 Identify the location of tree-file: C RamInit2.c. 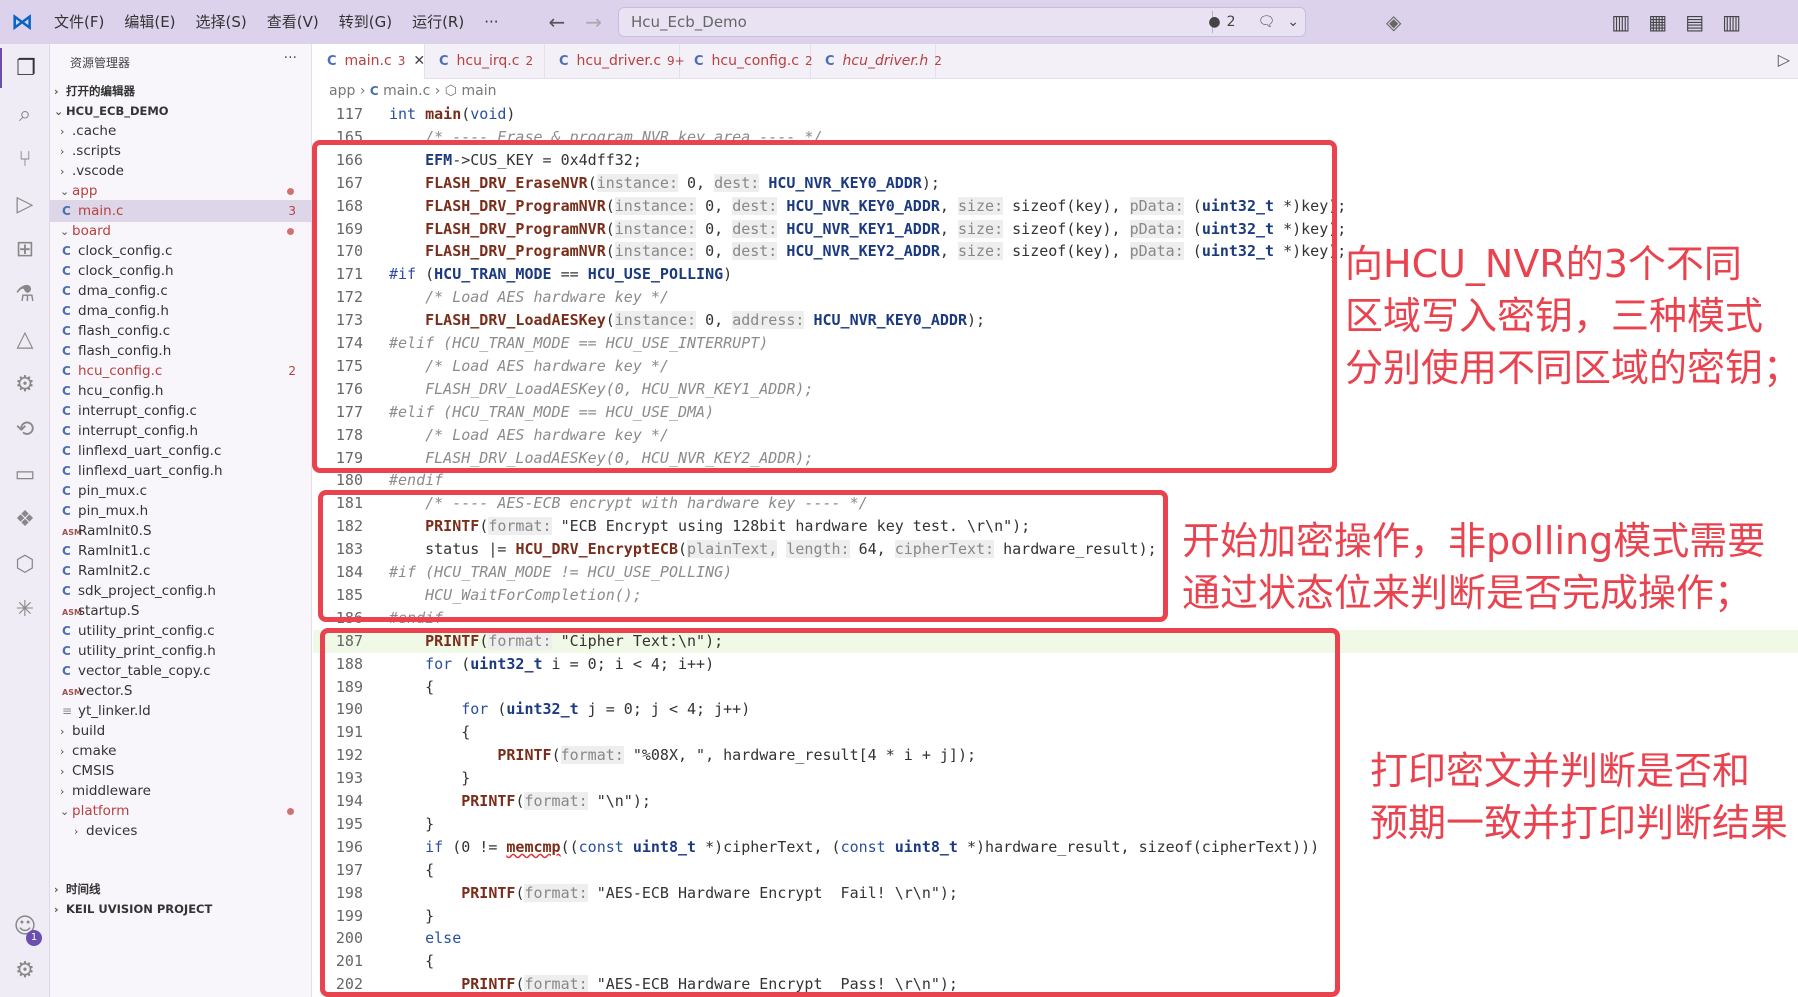
(181, 571).